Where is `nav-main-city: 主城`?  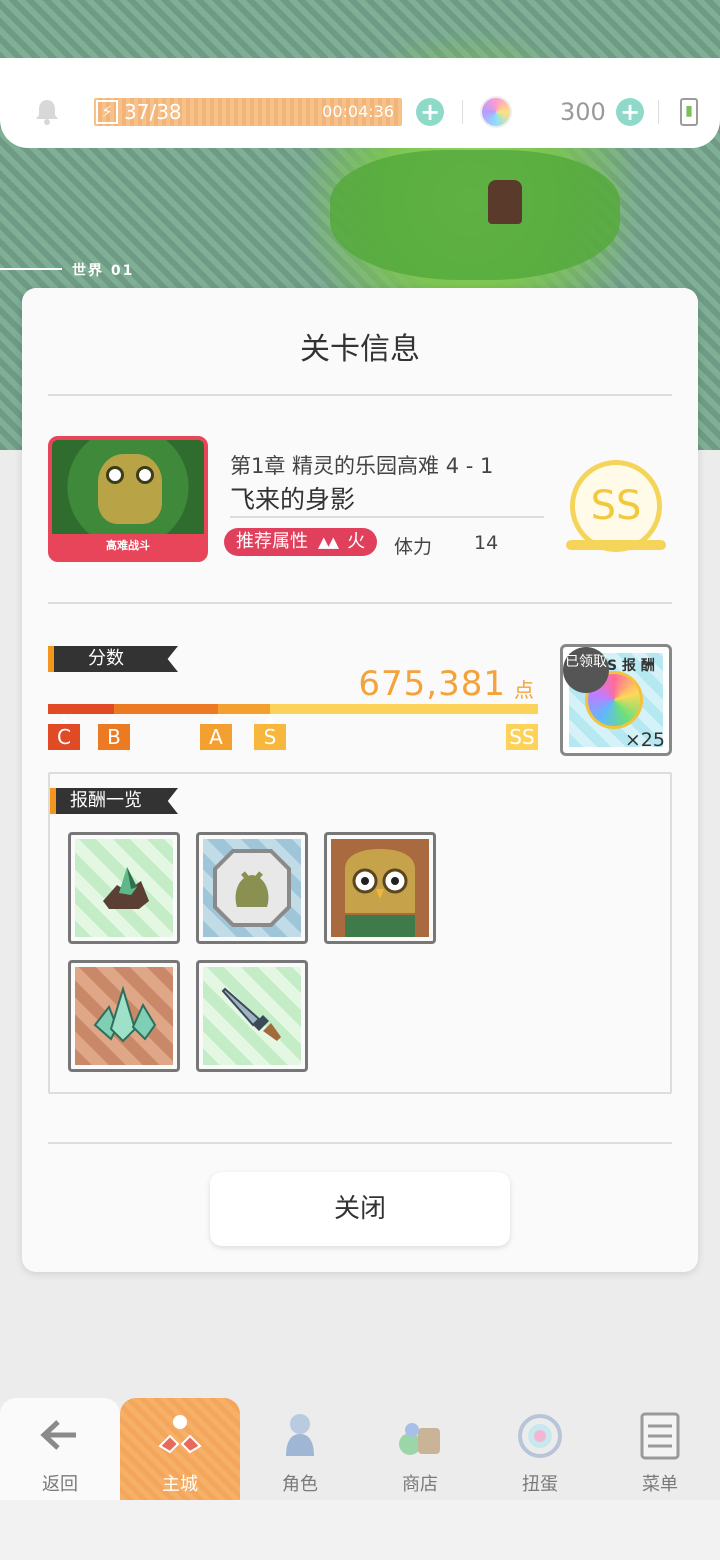
nav-main-city: 主城 is located at coordinates (180, 1449).